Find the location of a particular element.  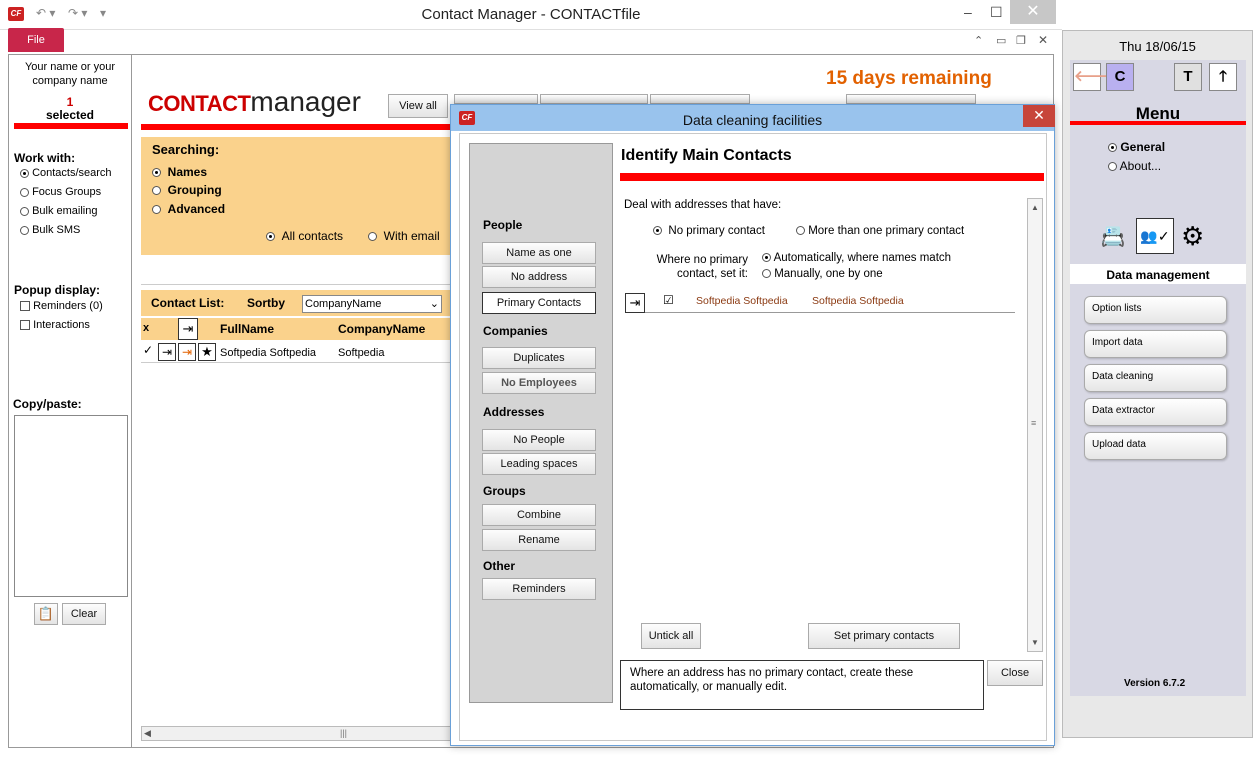

result-open-icon: ⇥ is located at coordinates (635, 303).